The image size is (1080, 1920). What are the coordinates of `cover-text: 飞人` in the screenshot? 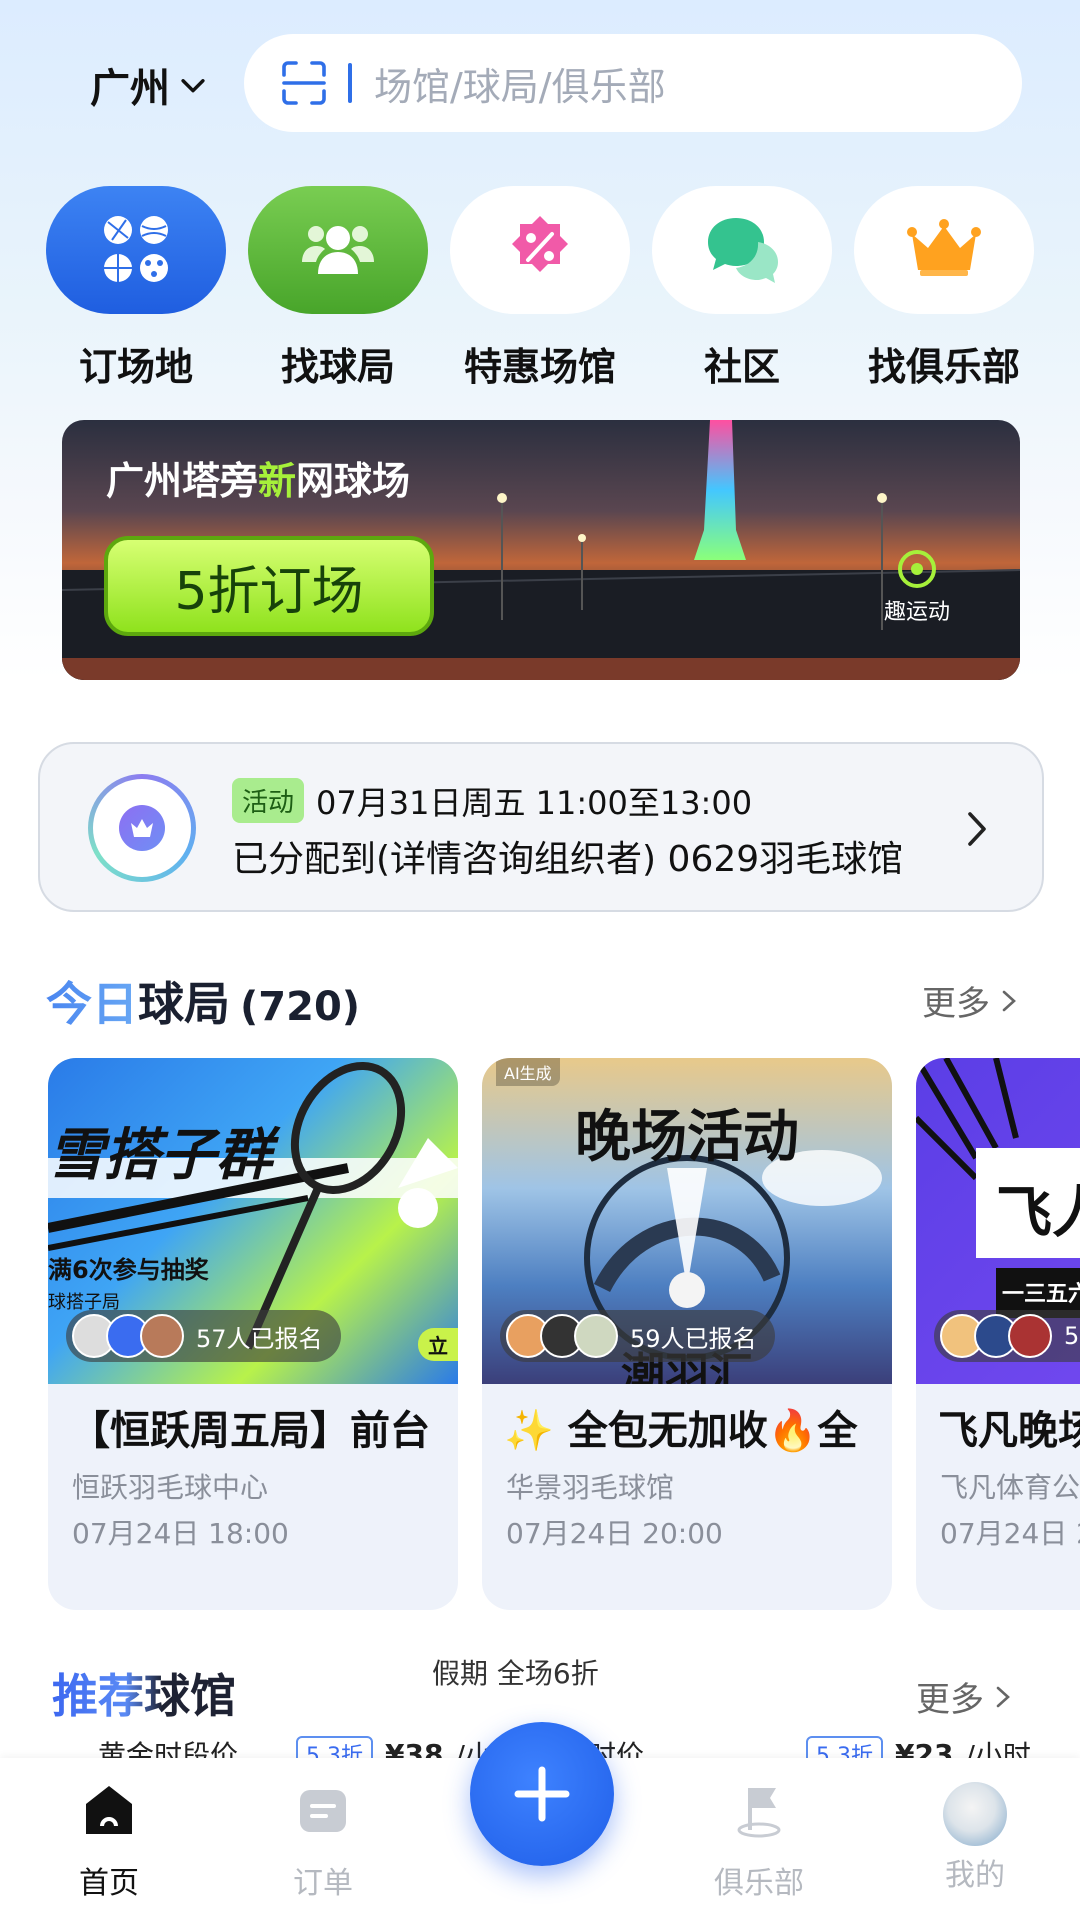 It's located at (1038, 1213).